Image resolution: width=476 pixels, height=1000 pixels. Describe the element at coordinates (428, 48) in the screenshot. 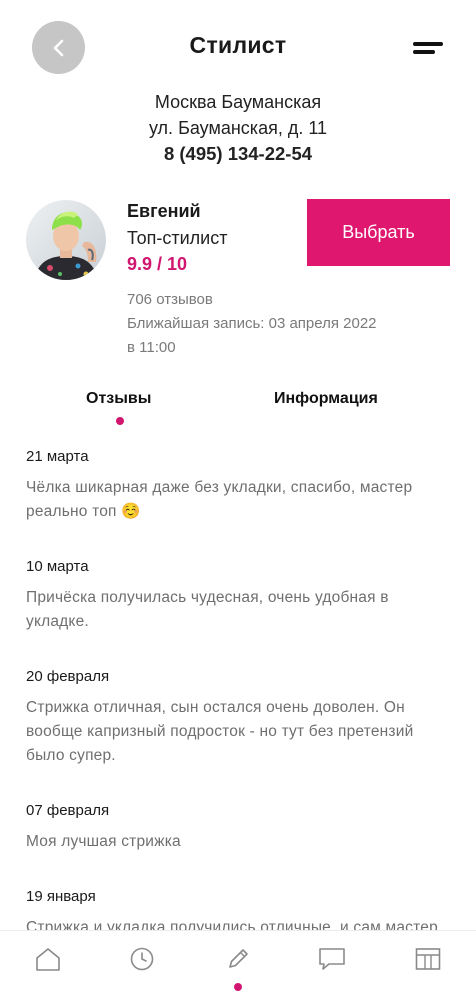

I see `menu-button` at that location.